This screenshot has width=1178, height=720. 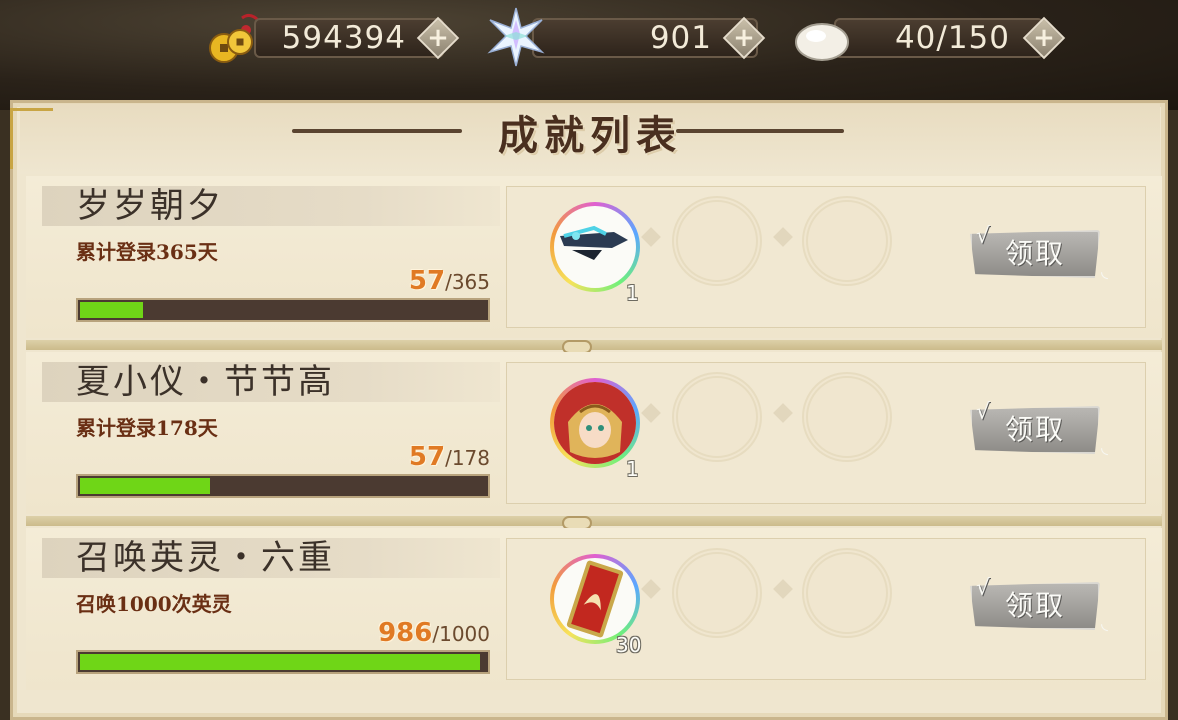 I want to click on dragon-blade-icon, so click(x=594, y=242).